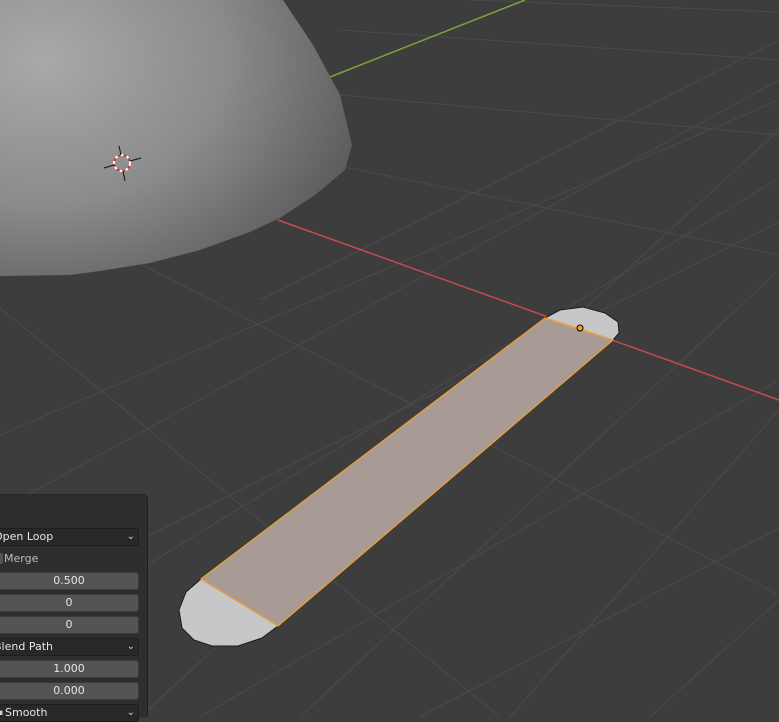  Describe the element at coordinates (21, 558) in the screenshot. I see `merge-label: Merge` at that location.